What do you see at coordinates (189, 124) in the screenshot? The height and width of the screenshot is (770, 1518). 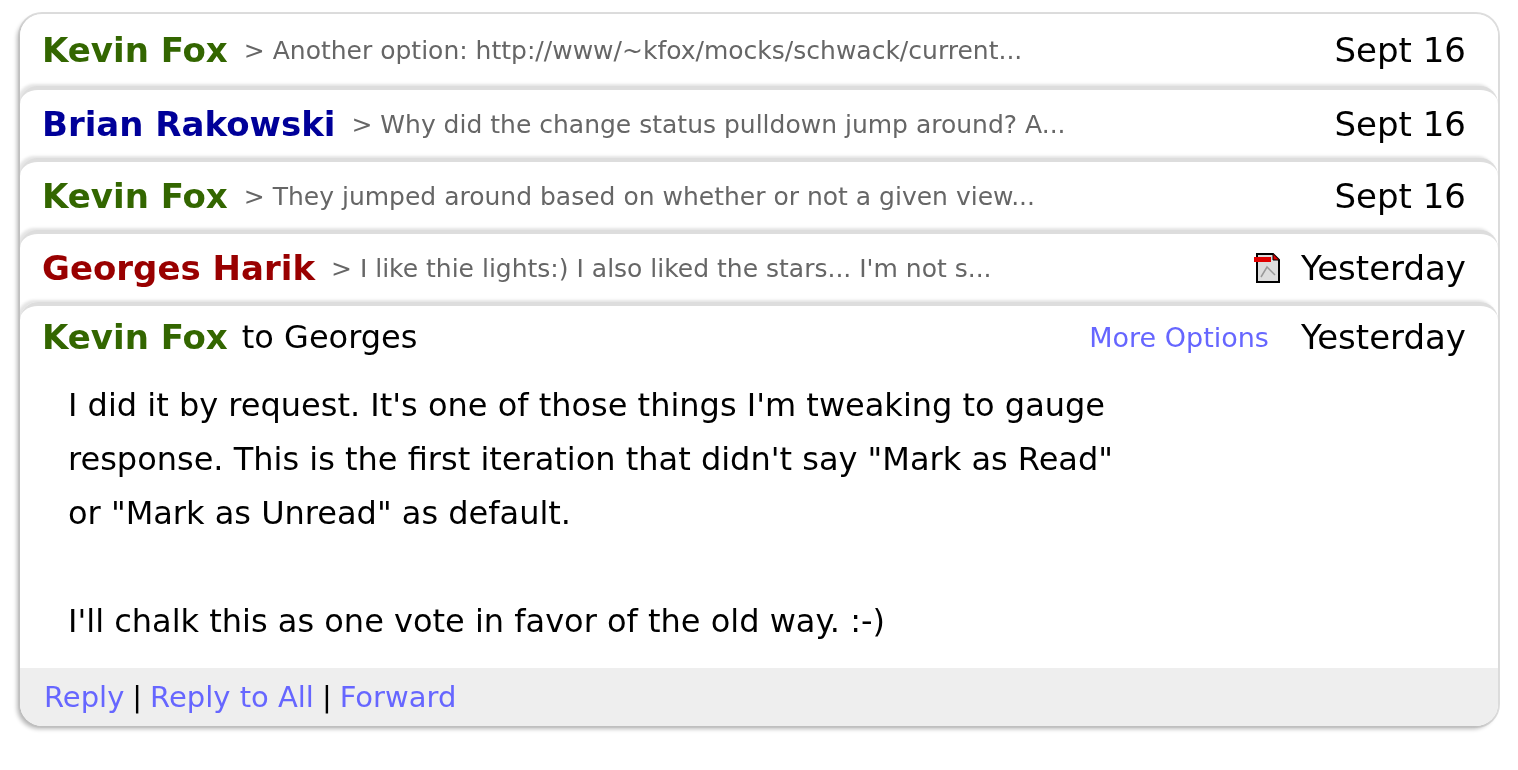 I see `sender-name: Brian Rakowski` at bounding box center [189, 124].